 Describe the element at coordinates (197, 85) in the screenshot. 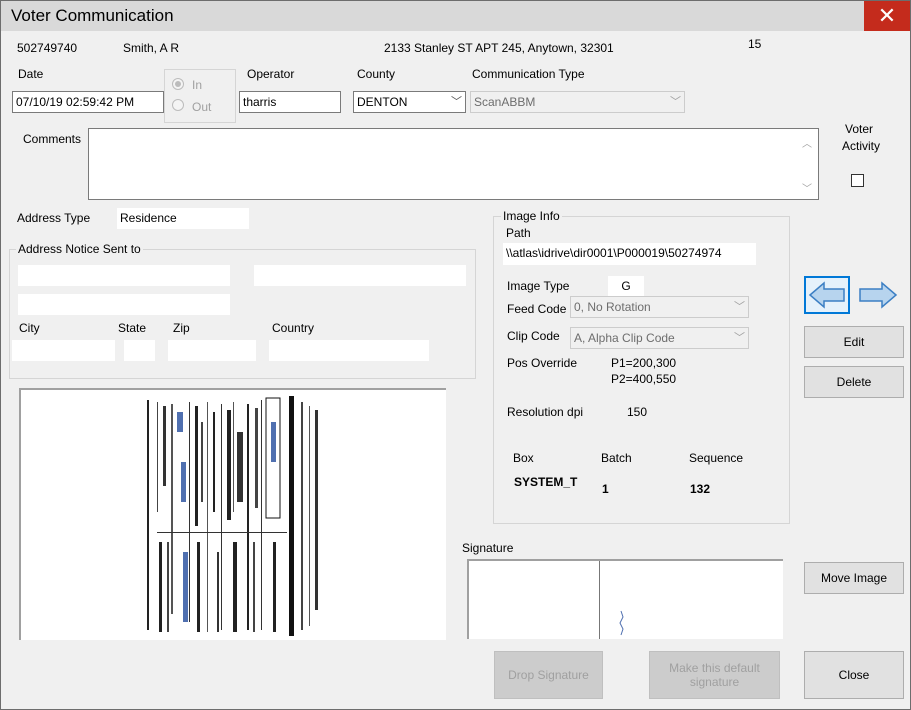

I see `radio-in-label: In` at that location.